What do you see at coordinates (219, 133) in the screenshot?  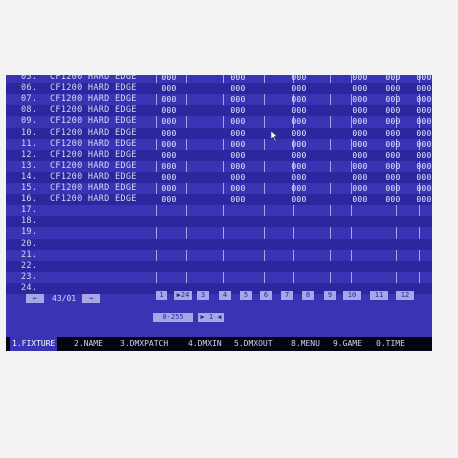 I see `fixture-row: 10. CF1200 HARD EDGE 000 000 000 000 000 000` at bounding box center [219, 133].